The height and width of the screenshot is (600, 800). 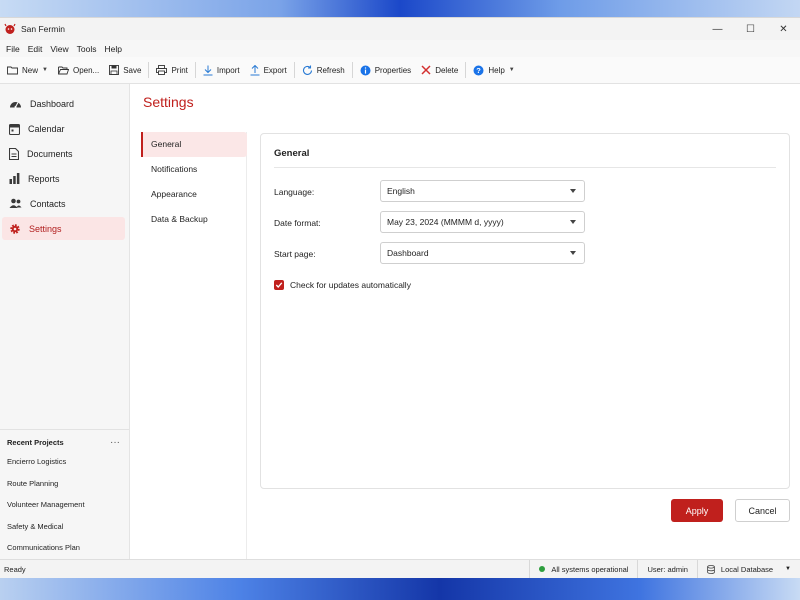 I want to click on app-logo-icon, so click(x=10, y=29).